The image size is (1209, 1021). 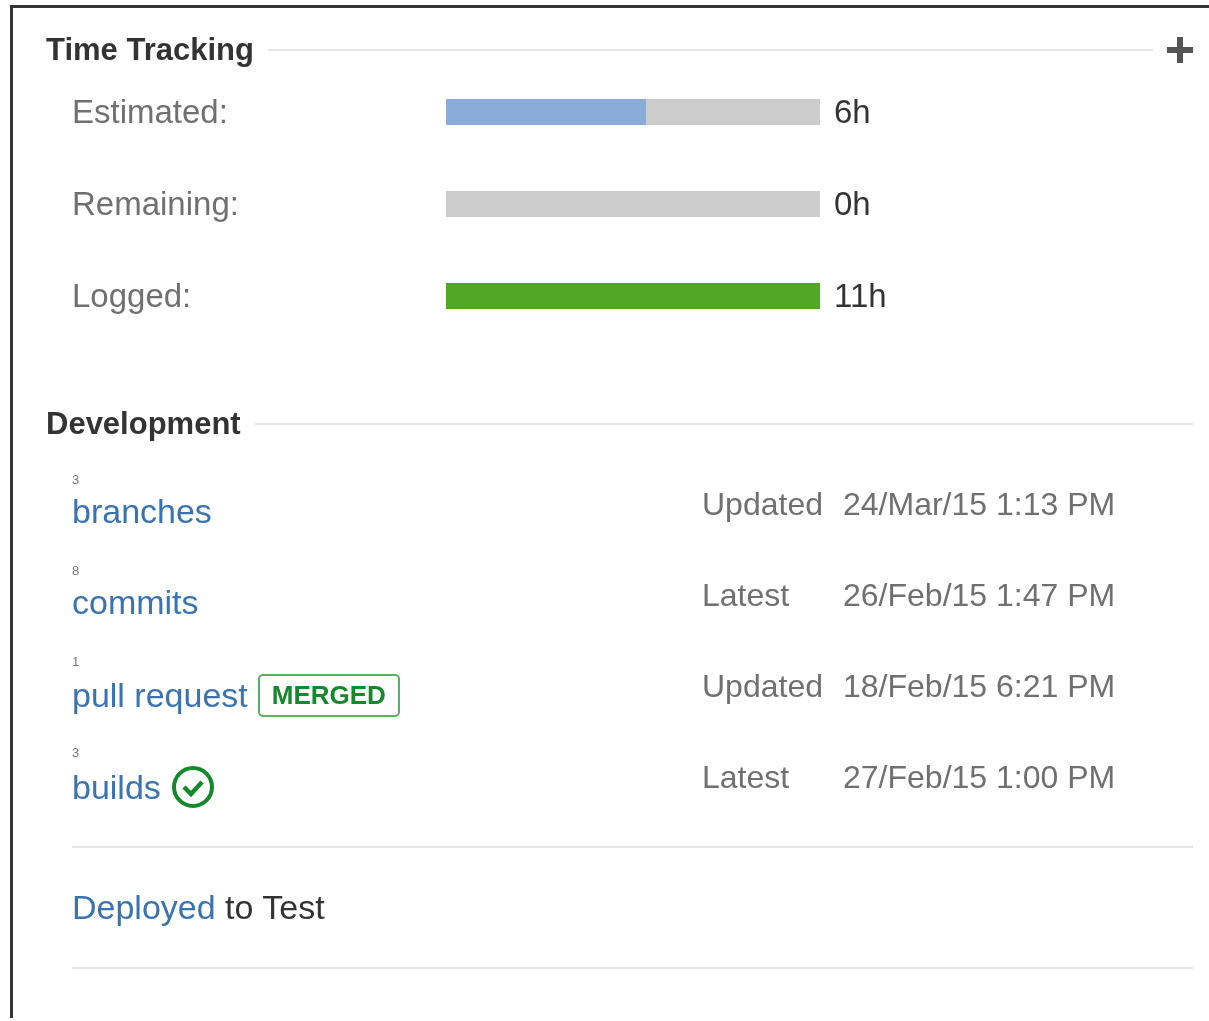 What do you see at coordinates (979, 505) in the screenshot?
I see `date-text: 24/Mar/15 1:13 PM` at bounding box center [979, 505].